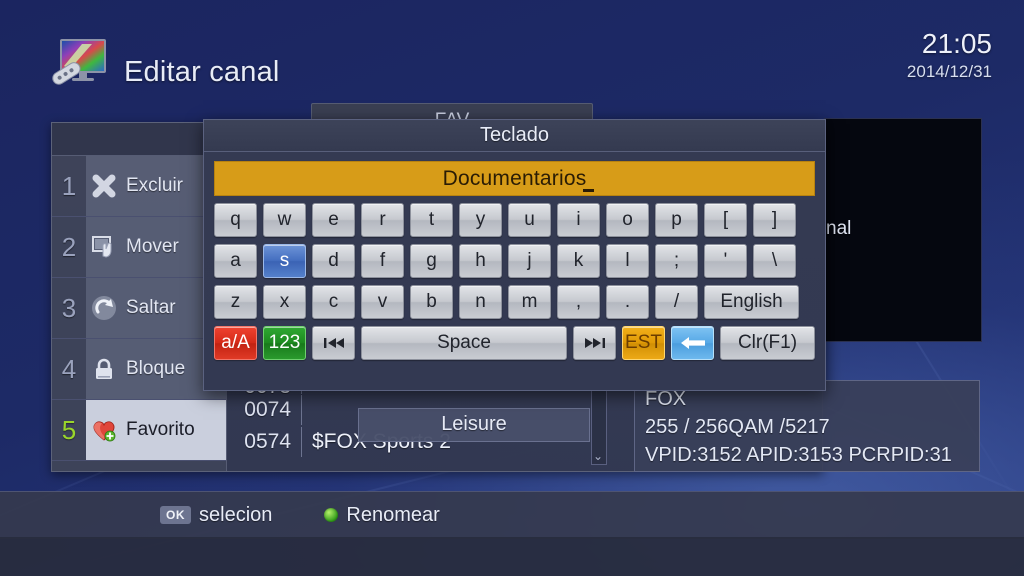  I want to click on sidebar-item-mover: 2 Mover, so click(139, 247).